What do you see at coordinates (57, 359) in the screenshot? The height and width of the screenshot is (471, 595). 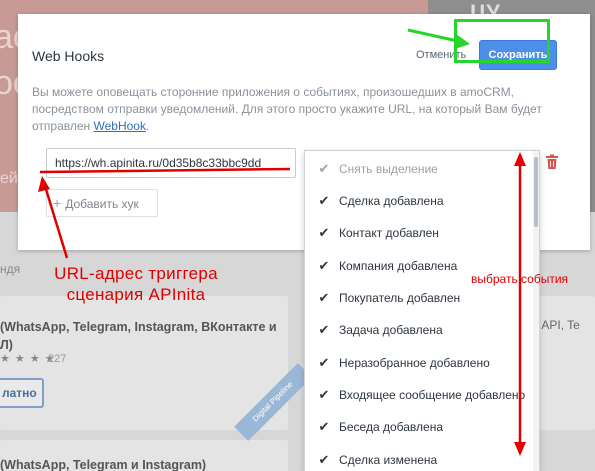 I see `rating-count: 227` at bounding box center [57, 359].